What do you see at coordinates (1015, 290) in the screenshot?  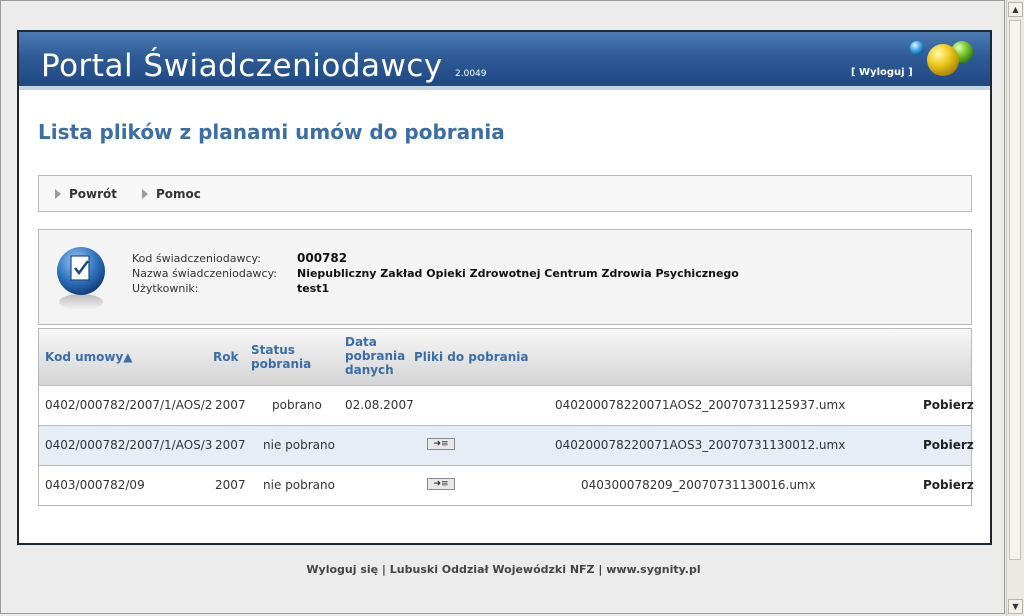 I see `scrollbar-thumb` at bounding box center [1015, 290].